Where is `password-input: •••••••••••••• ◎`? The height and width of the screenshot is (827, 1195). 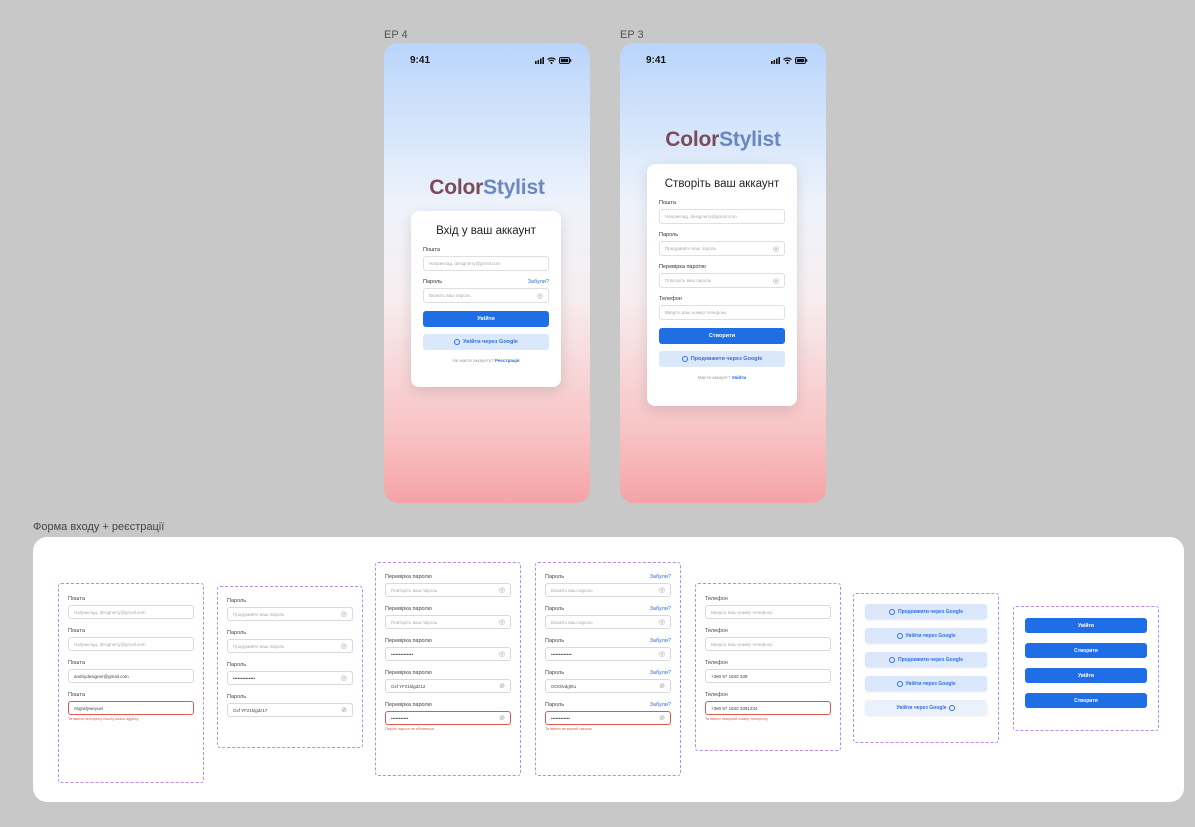 password-input: •••••••••••••• ◎ is located at coordinates (290, 678).